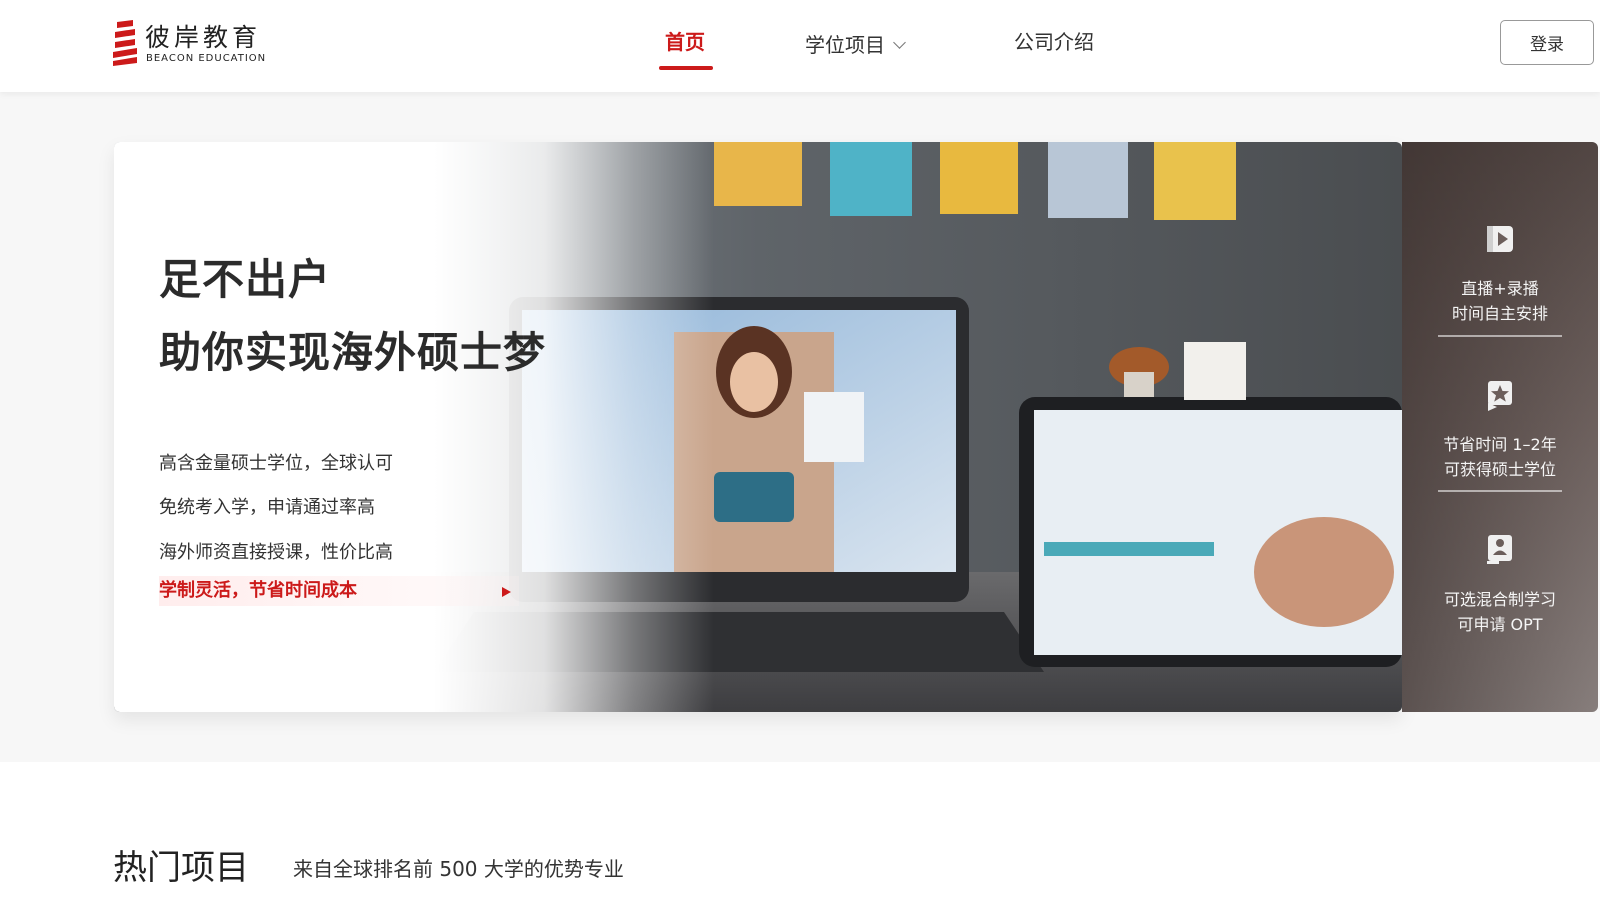  I want to click on nav-item-label: 公司介绍, so click(1054, 42).